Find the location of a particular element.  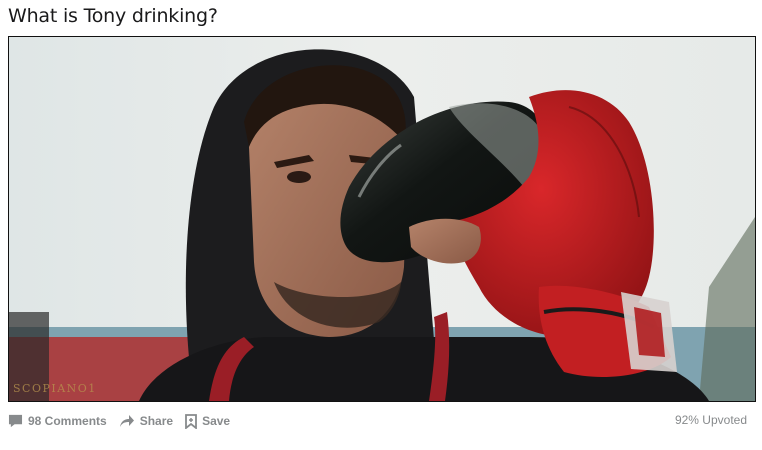

post-action-bar: 98 Comments Share Save is located at coordinates (125, 421).